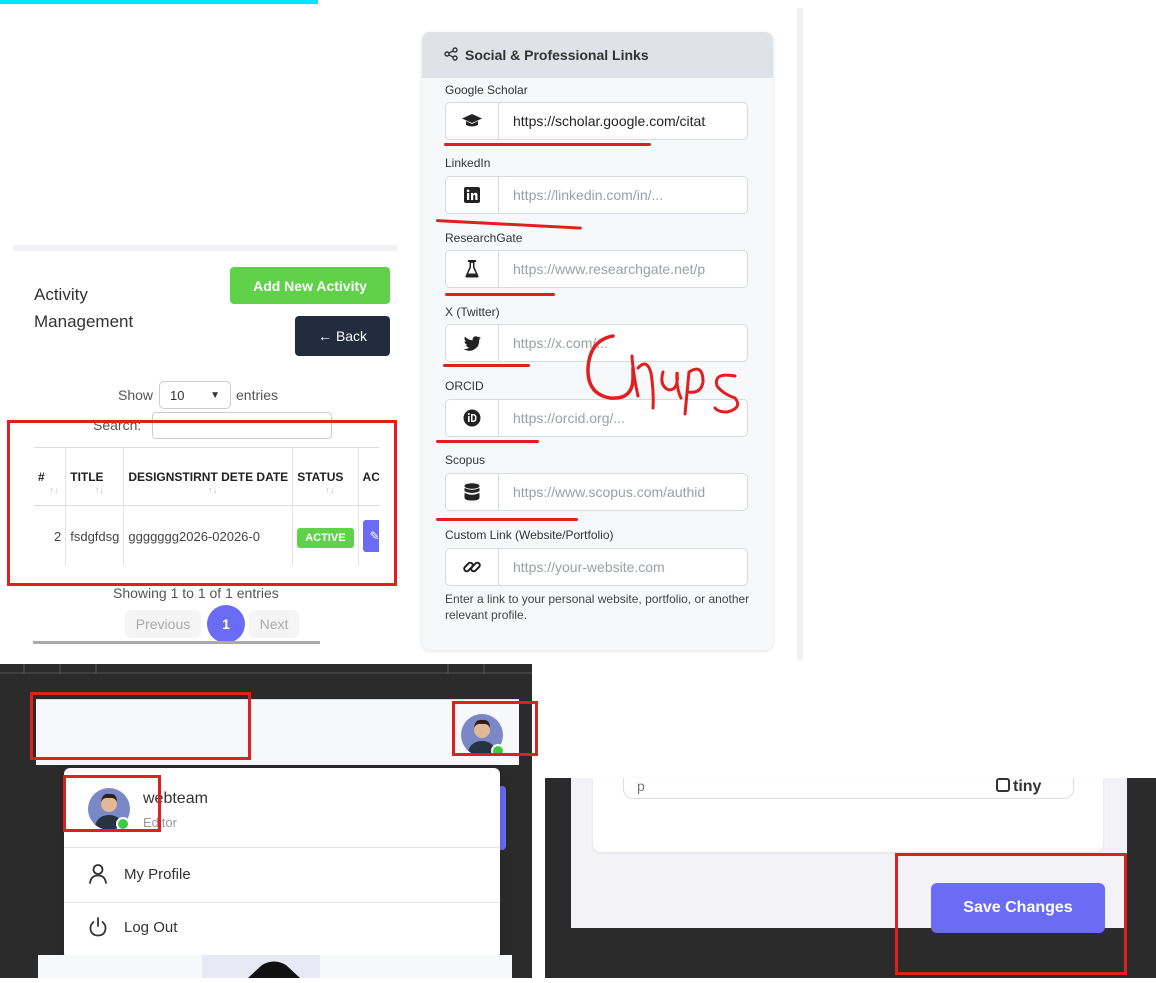  I want to click on researchgate-input: https://www.researchgate.net/p, so click(623, 269).